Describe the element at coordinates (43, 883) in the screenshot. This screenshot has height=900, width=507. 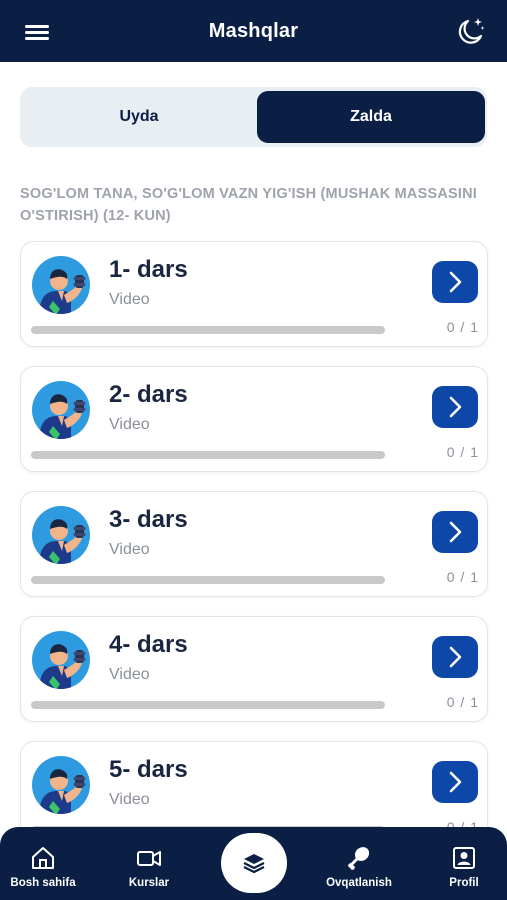
I see `nav-label: Bosh sahifa` at that location.